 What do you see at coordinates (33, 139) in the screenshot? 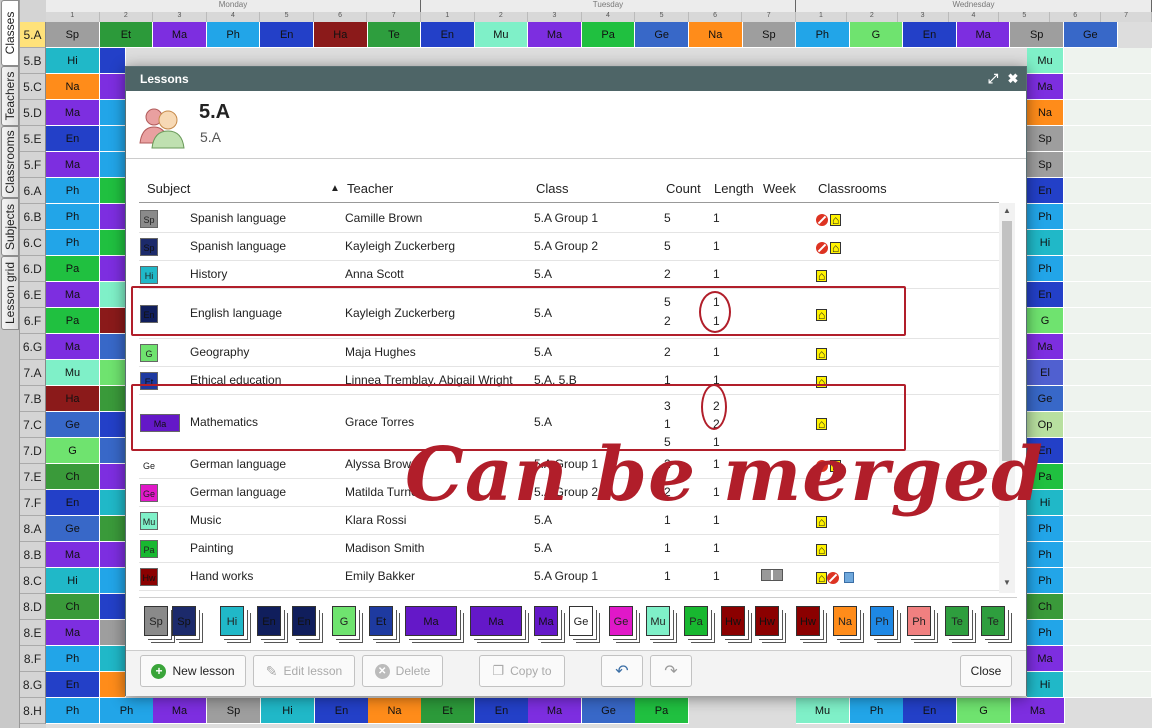
I see `class-row-label: 5.E` at bounding box center [33, 139].